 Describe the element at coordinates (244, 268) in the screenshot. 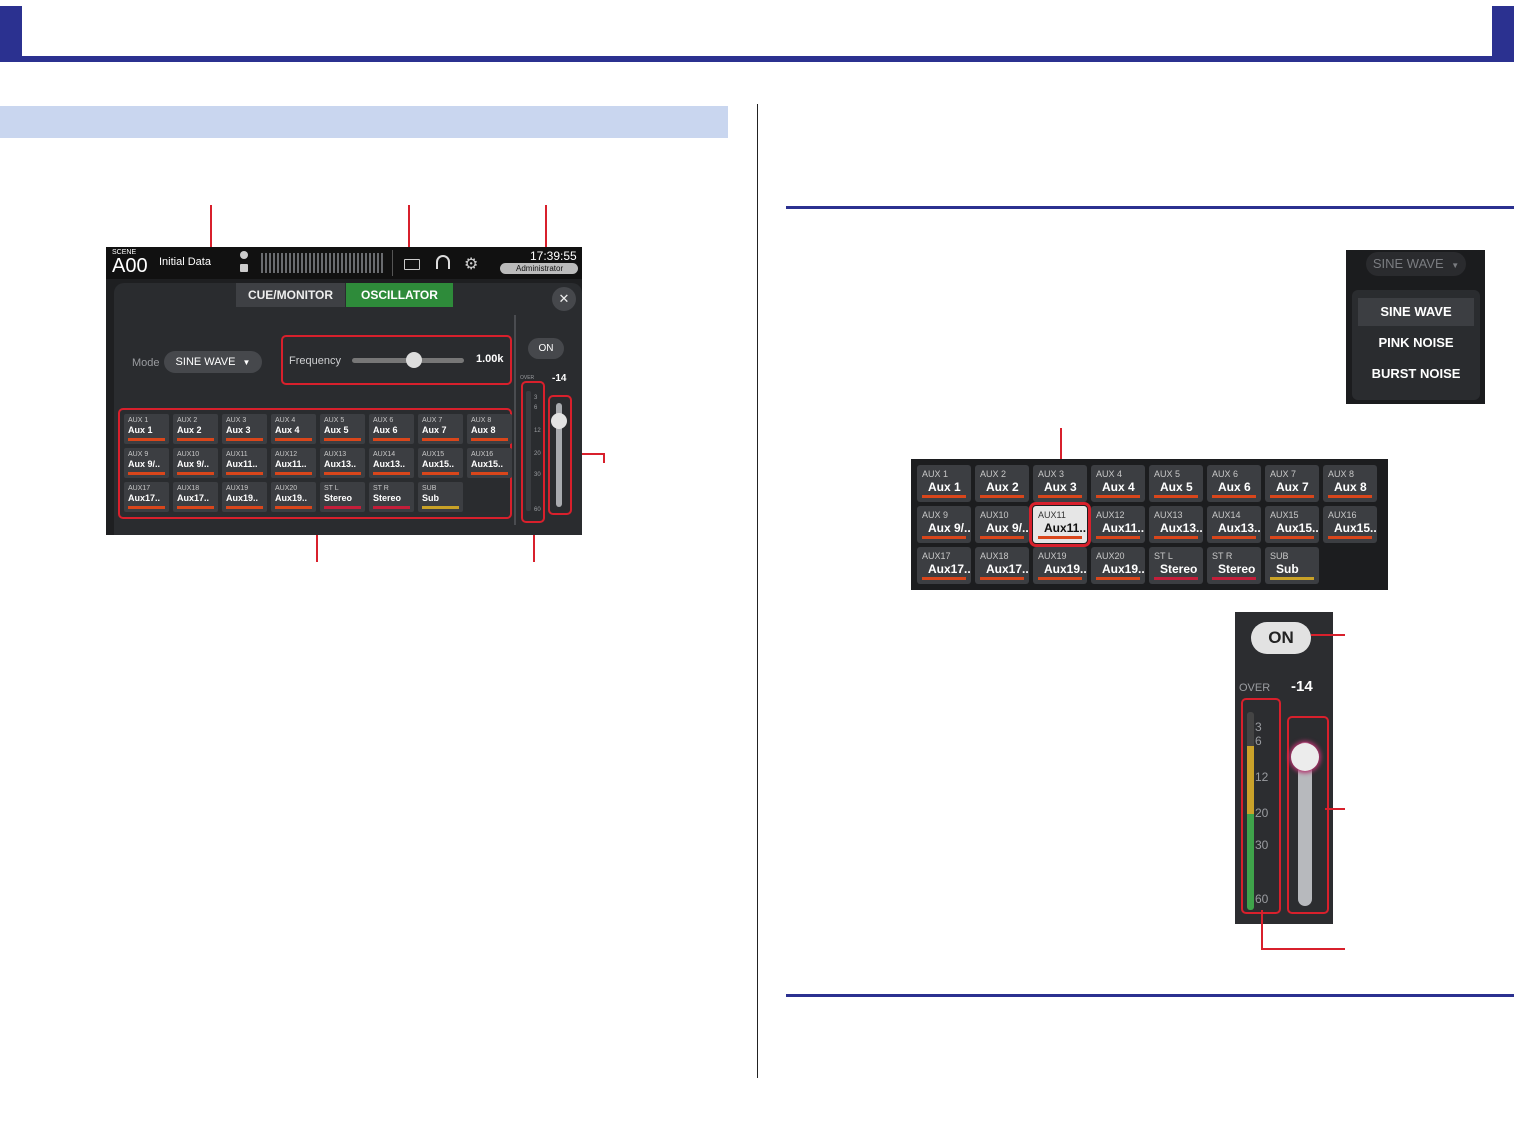

I see `lock-icon` at that location.